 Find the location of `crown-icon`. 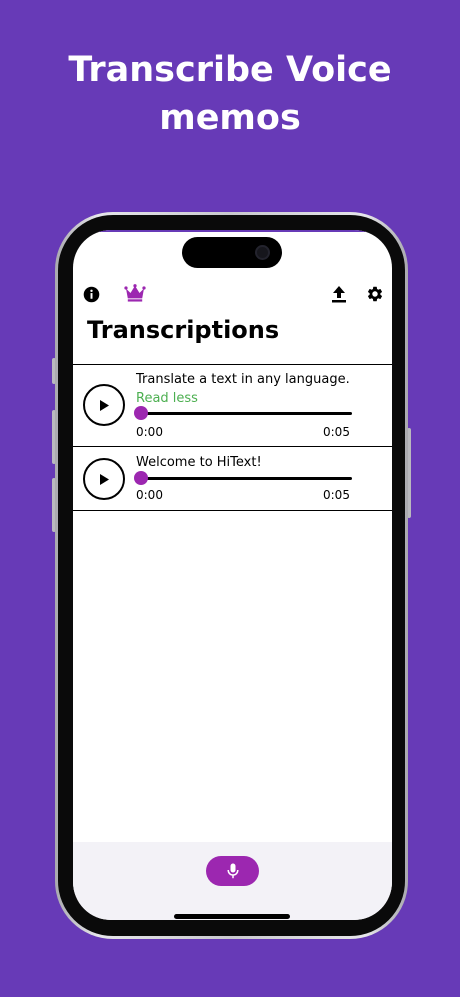

crown-icon is located at coordinates (135, 293).